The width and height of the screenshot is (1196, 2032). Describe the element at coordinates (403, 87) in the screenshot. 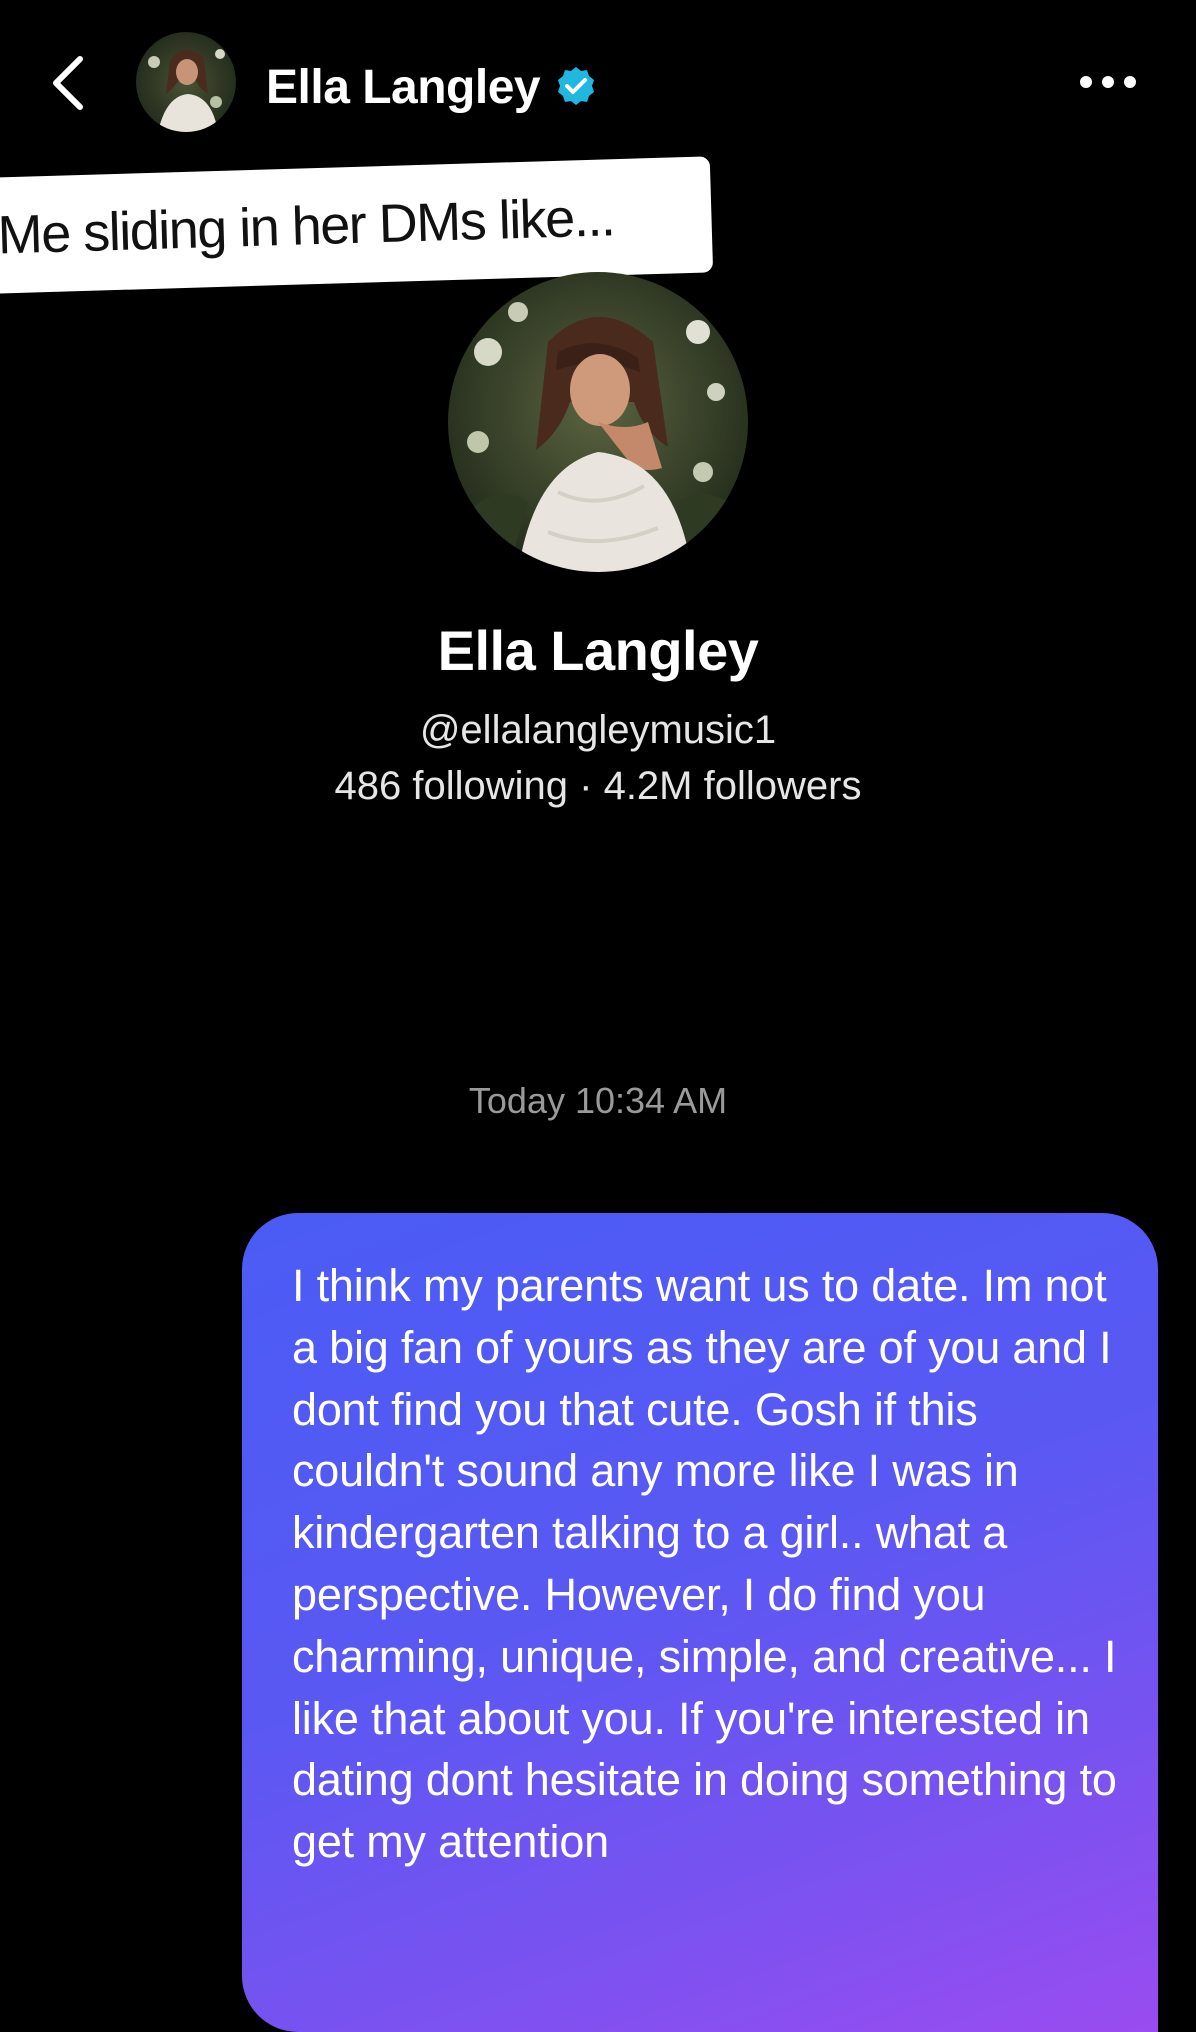

I see `header-contact-name: Ella Langley` at that location.